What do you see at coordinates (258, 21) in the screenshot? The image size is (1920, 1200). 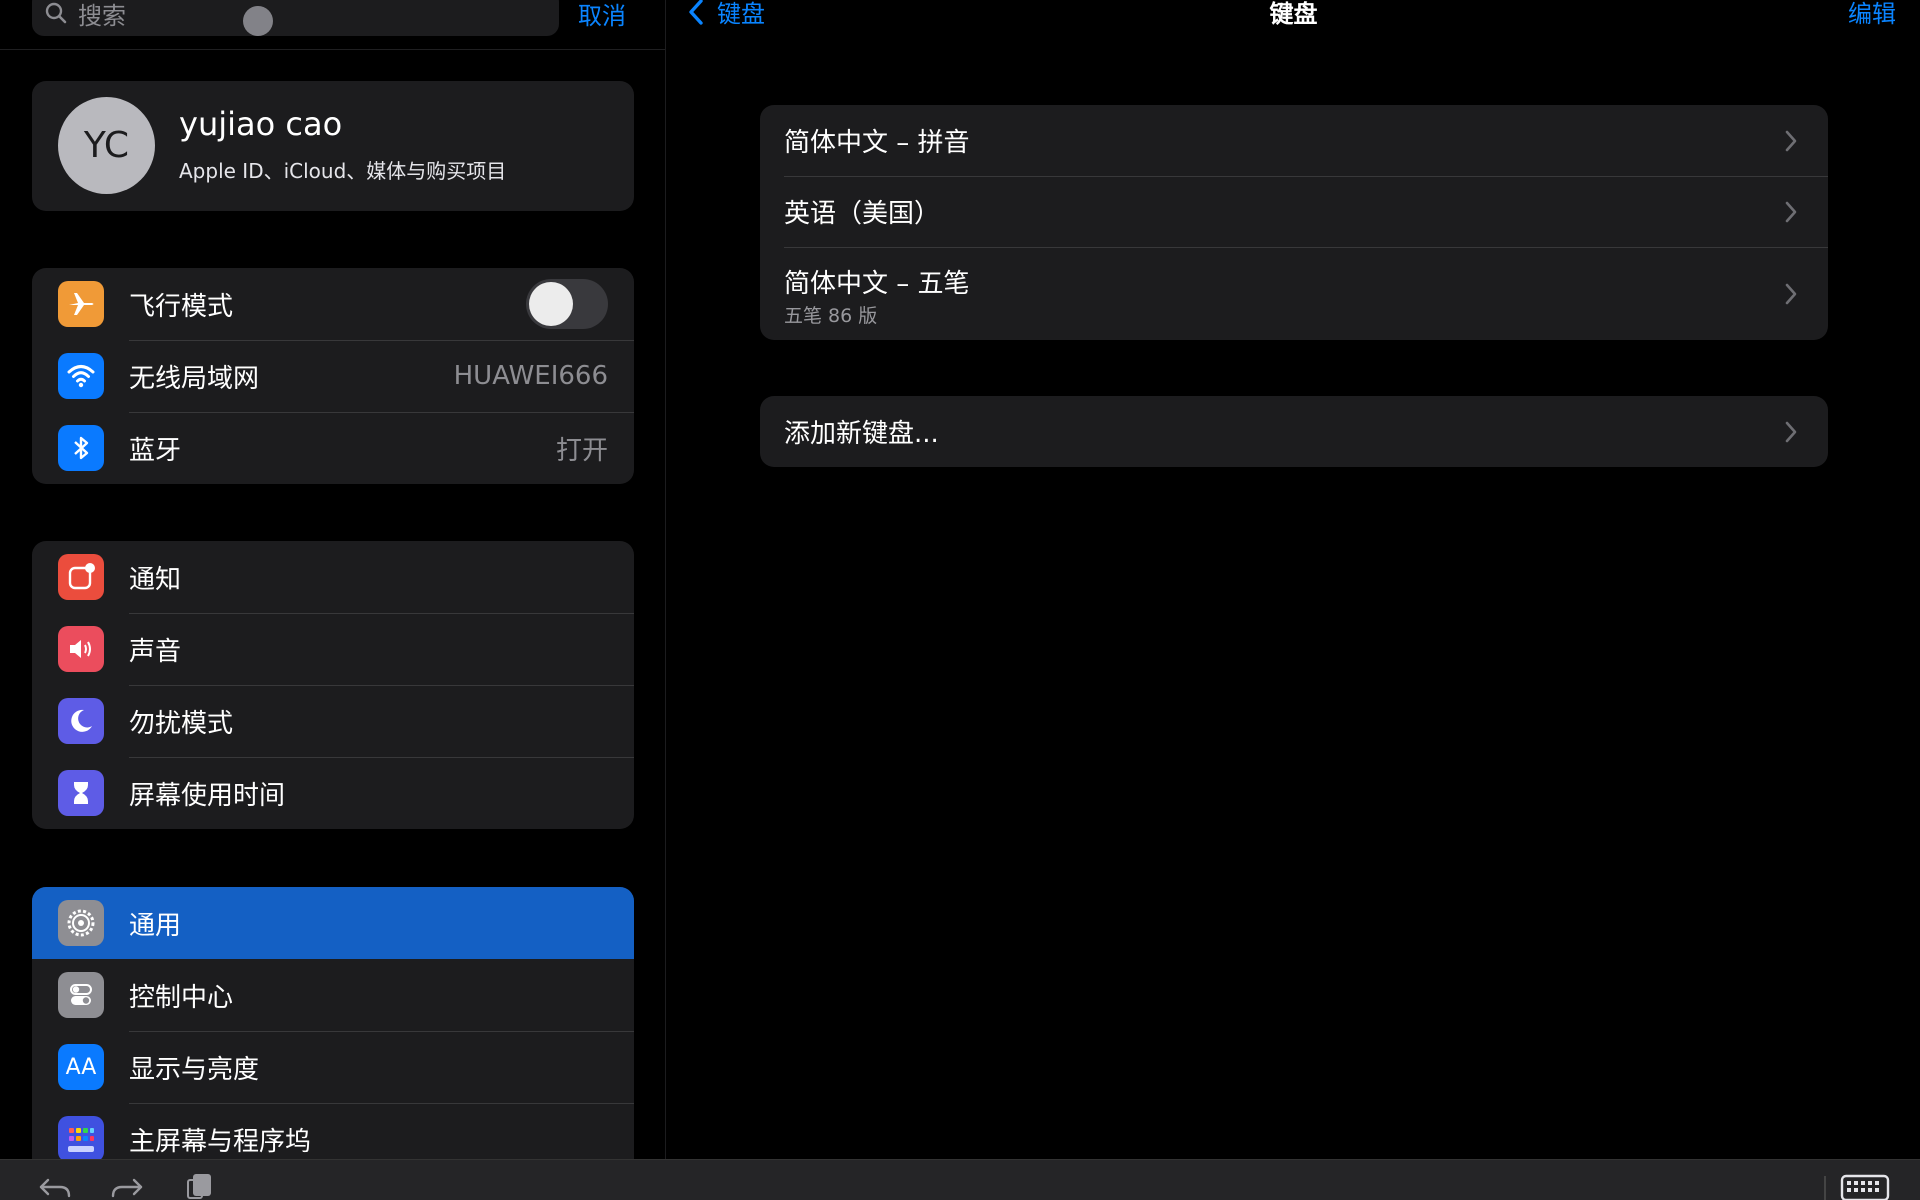 I see `touch-indicator` at bounding box center [258, 21].